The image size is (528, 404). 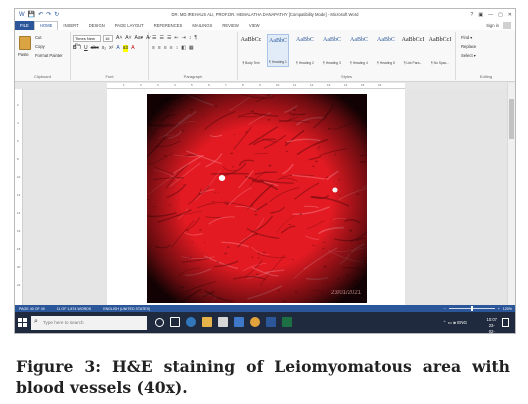 I want to click on zoom-slider, so click(x=471, y=308).